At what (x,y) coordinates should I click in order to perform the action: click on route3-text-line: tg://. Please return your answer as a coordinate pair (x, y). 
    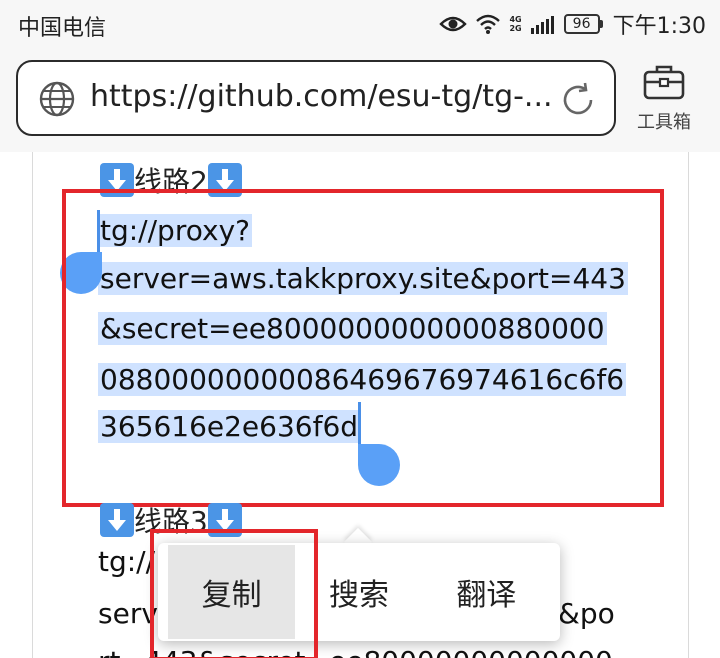
    Looking at the image, I should click on (127, 561).